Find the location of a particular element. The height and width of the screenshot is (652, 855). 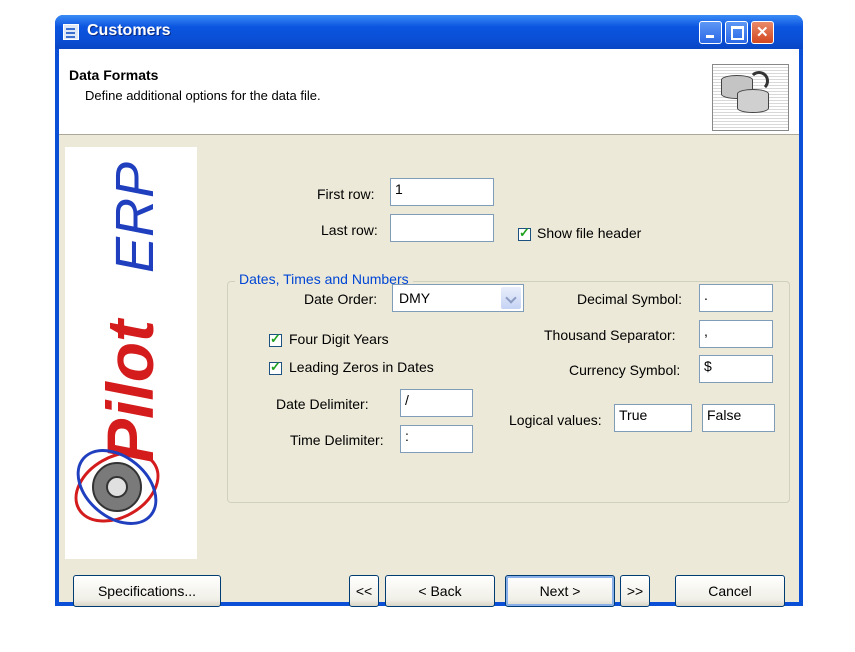

last-row-label: Last row: is located at coordinates (349, 230).